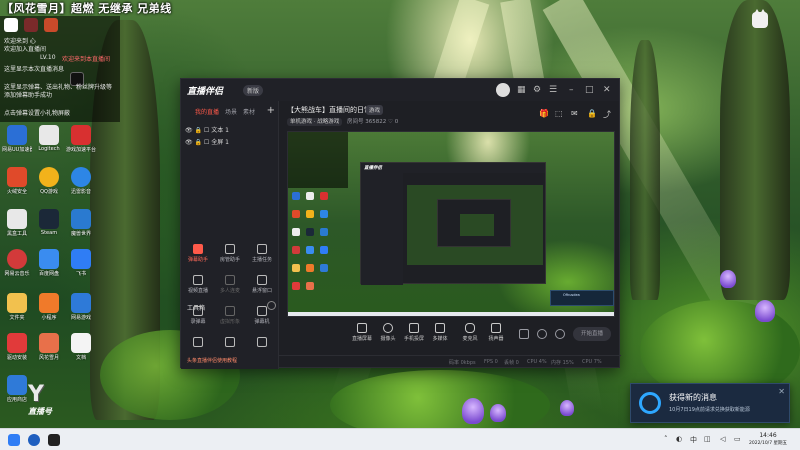 The width and height of the screenshot is (800, 450). I want to click on desktop-icon: 文档, so click(81, 347).